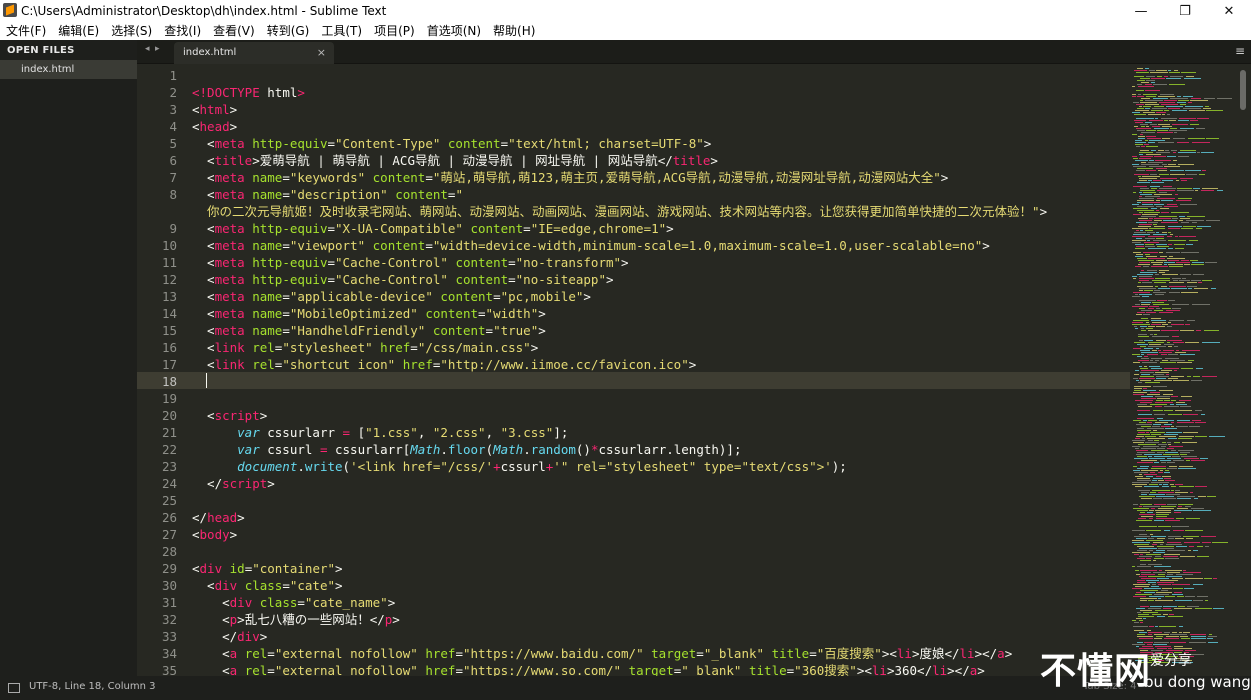 The width and height of the screenshot is (1251, 700). What do you see at coordinates (14, 688) in the screenshot?
I see `panel-toggle-icon` at bounding box center [14, 688].